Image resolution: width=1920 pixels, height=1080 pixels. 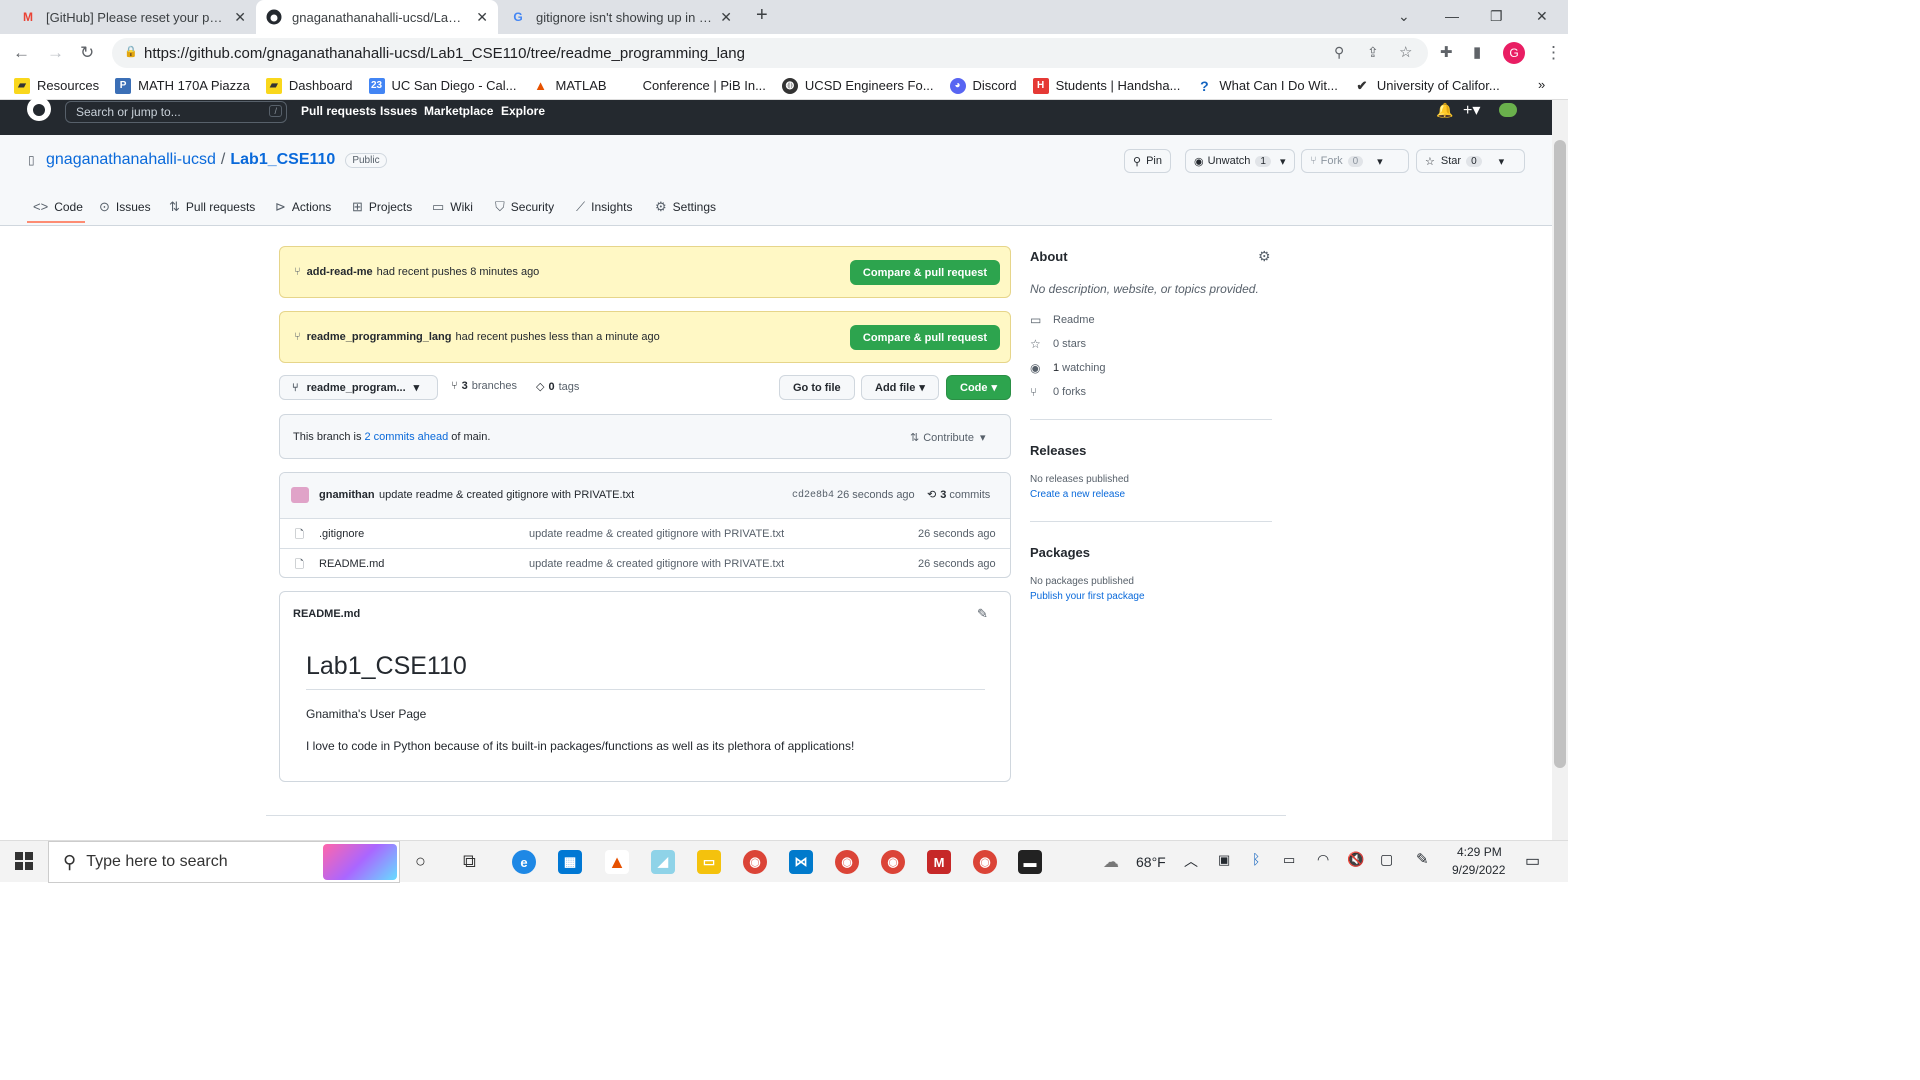 I want to click on star-button: ☆ Star 0 ▾, so click(x=1470, y=161).